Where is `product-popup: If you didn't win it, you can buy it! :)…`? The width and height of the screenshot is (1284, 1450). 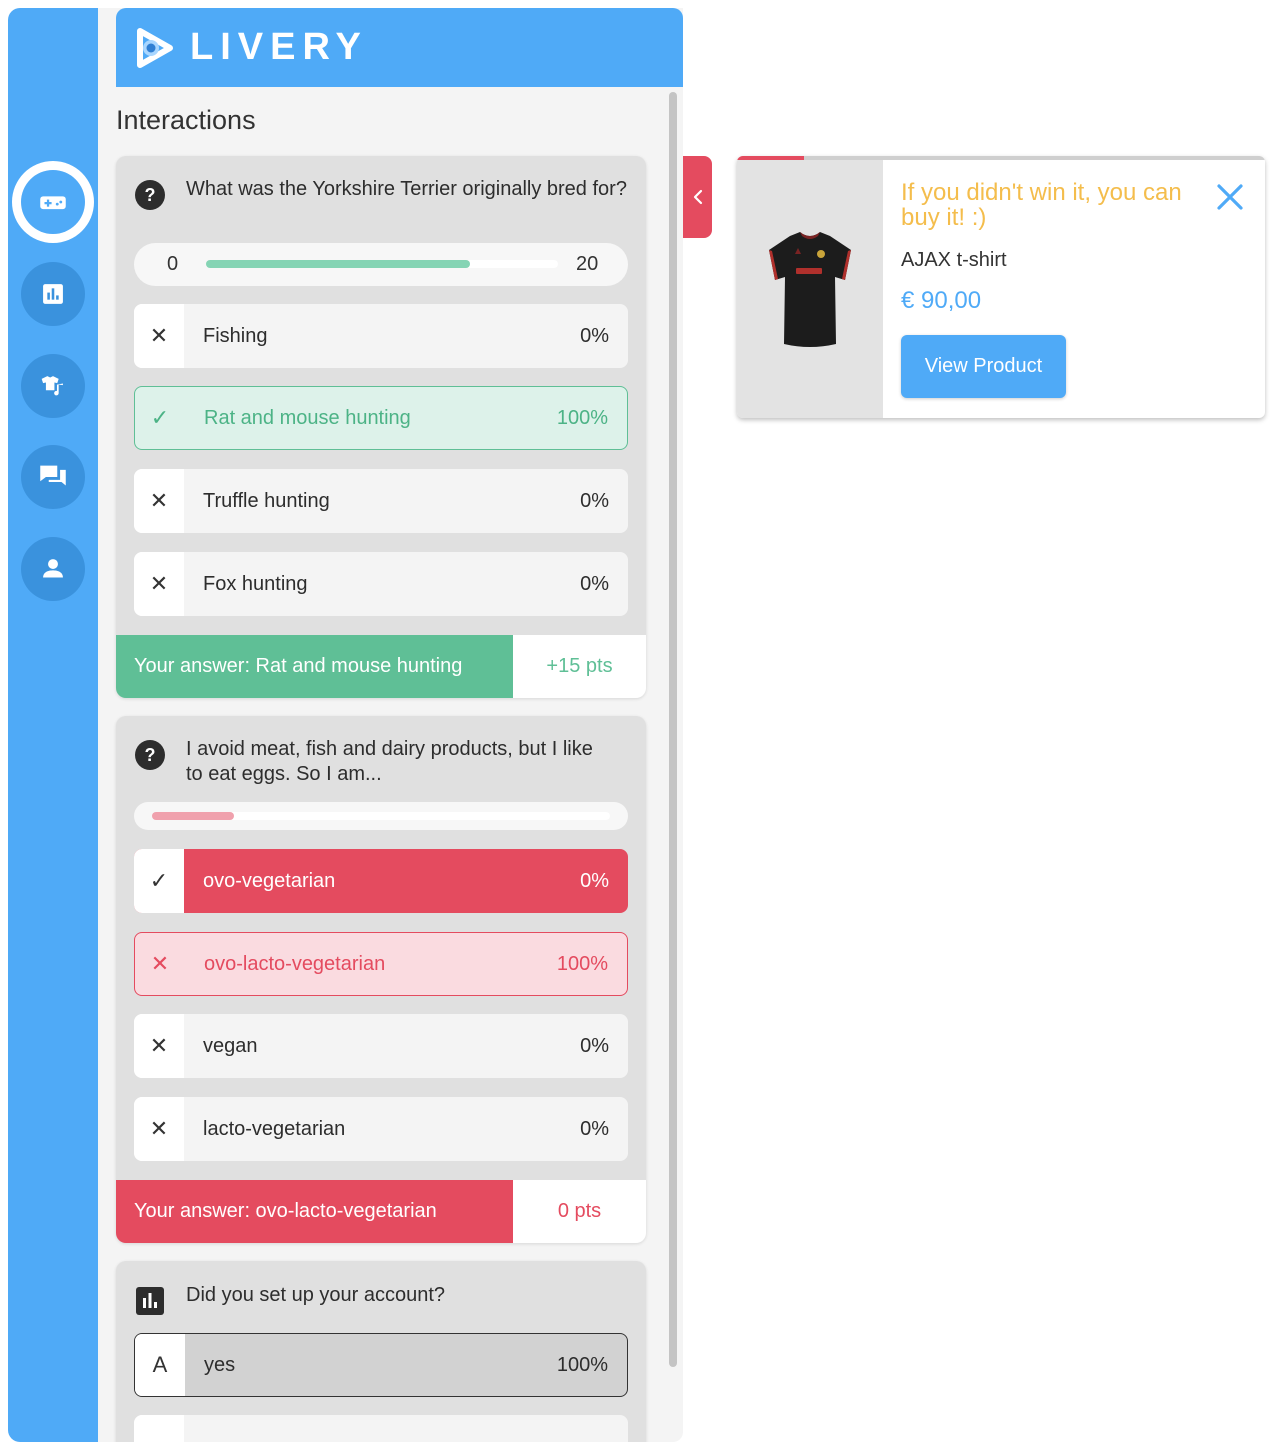 product-popup: If you didn't win it, you can buy it! :)… is located at coordinates (1001, 287).